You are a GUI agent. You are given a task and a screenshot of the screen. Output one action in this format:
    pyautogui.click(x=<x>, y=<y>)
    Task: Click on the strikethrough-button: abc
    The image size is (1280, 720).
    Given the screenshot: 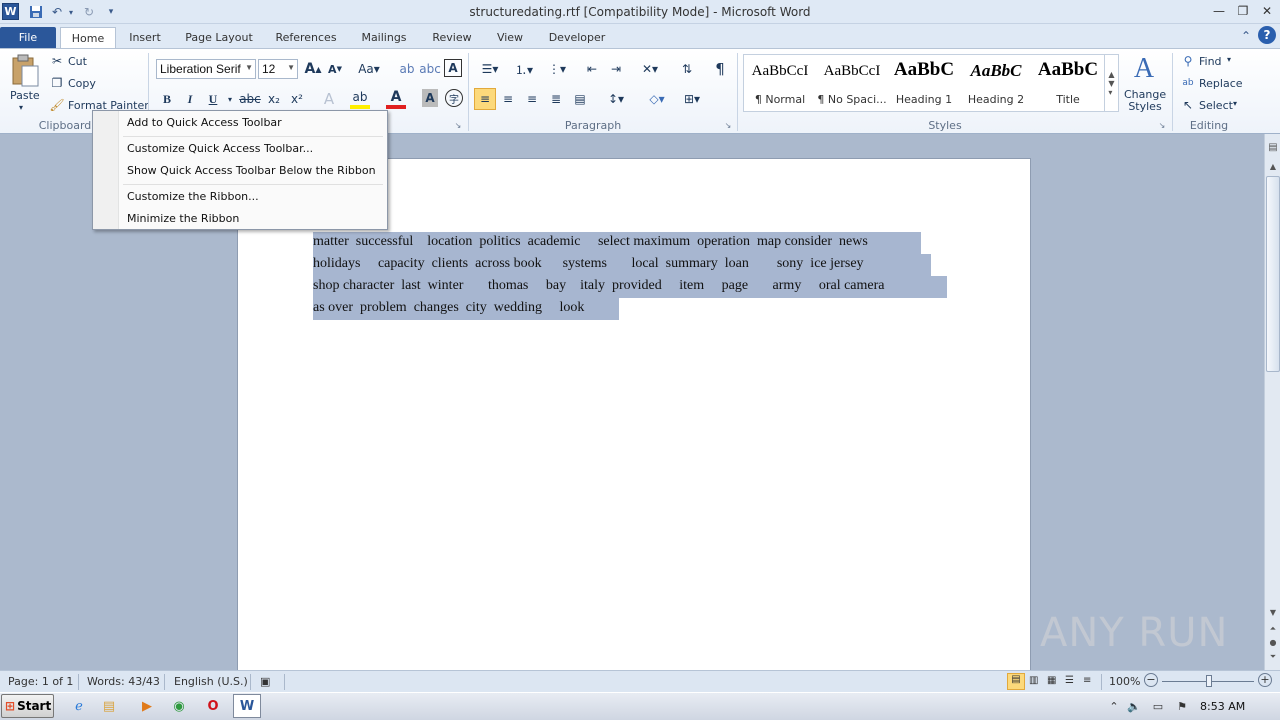 What is the action you would take?
    pyautogui.click(x=250, y=99)
    